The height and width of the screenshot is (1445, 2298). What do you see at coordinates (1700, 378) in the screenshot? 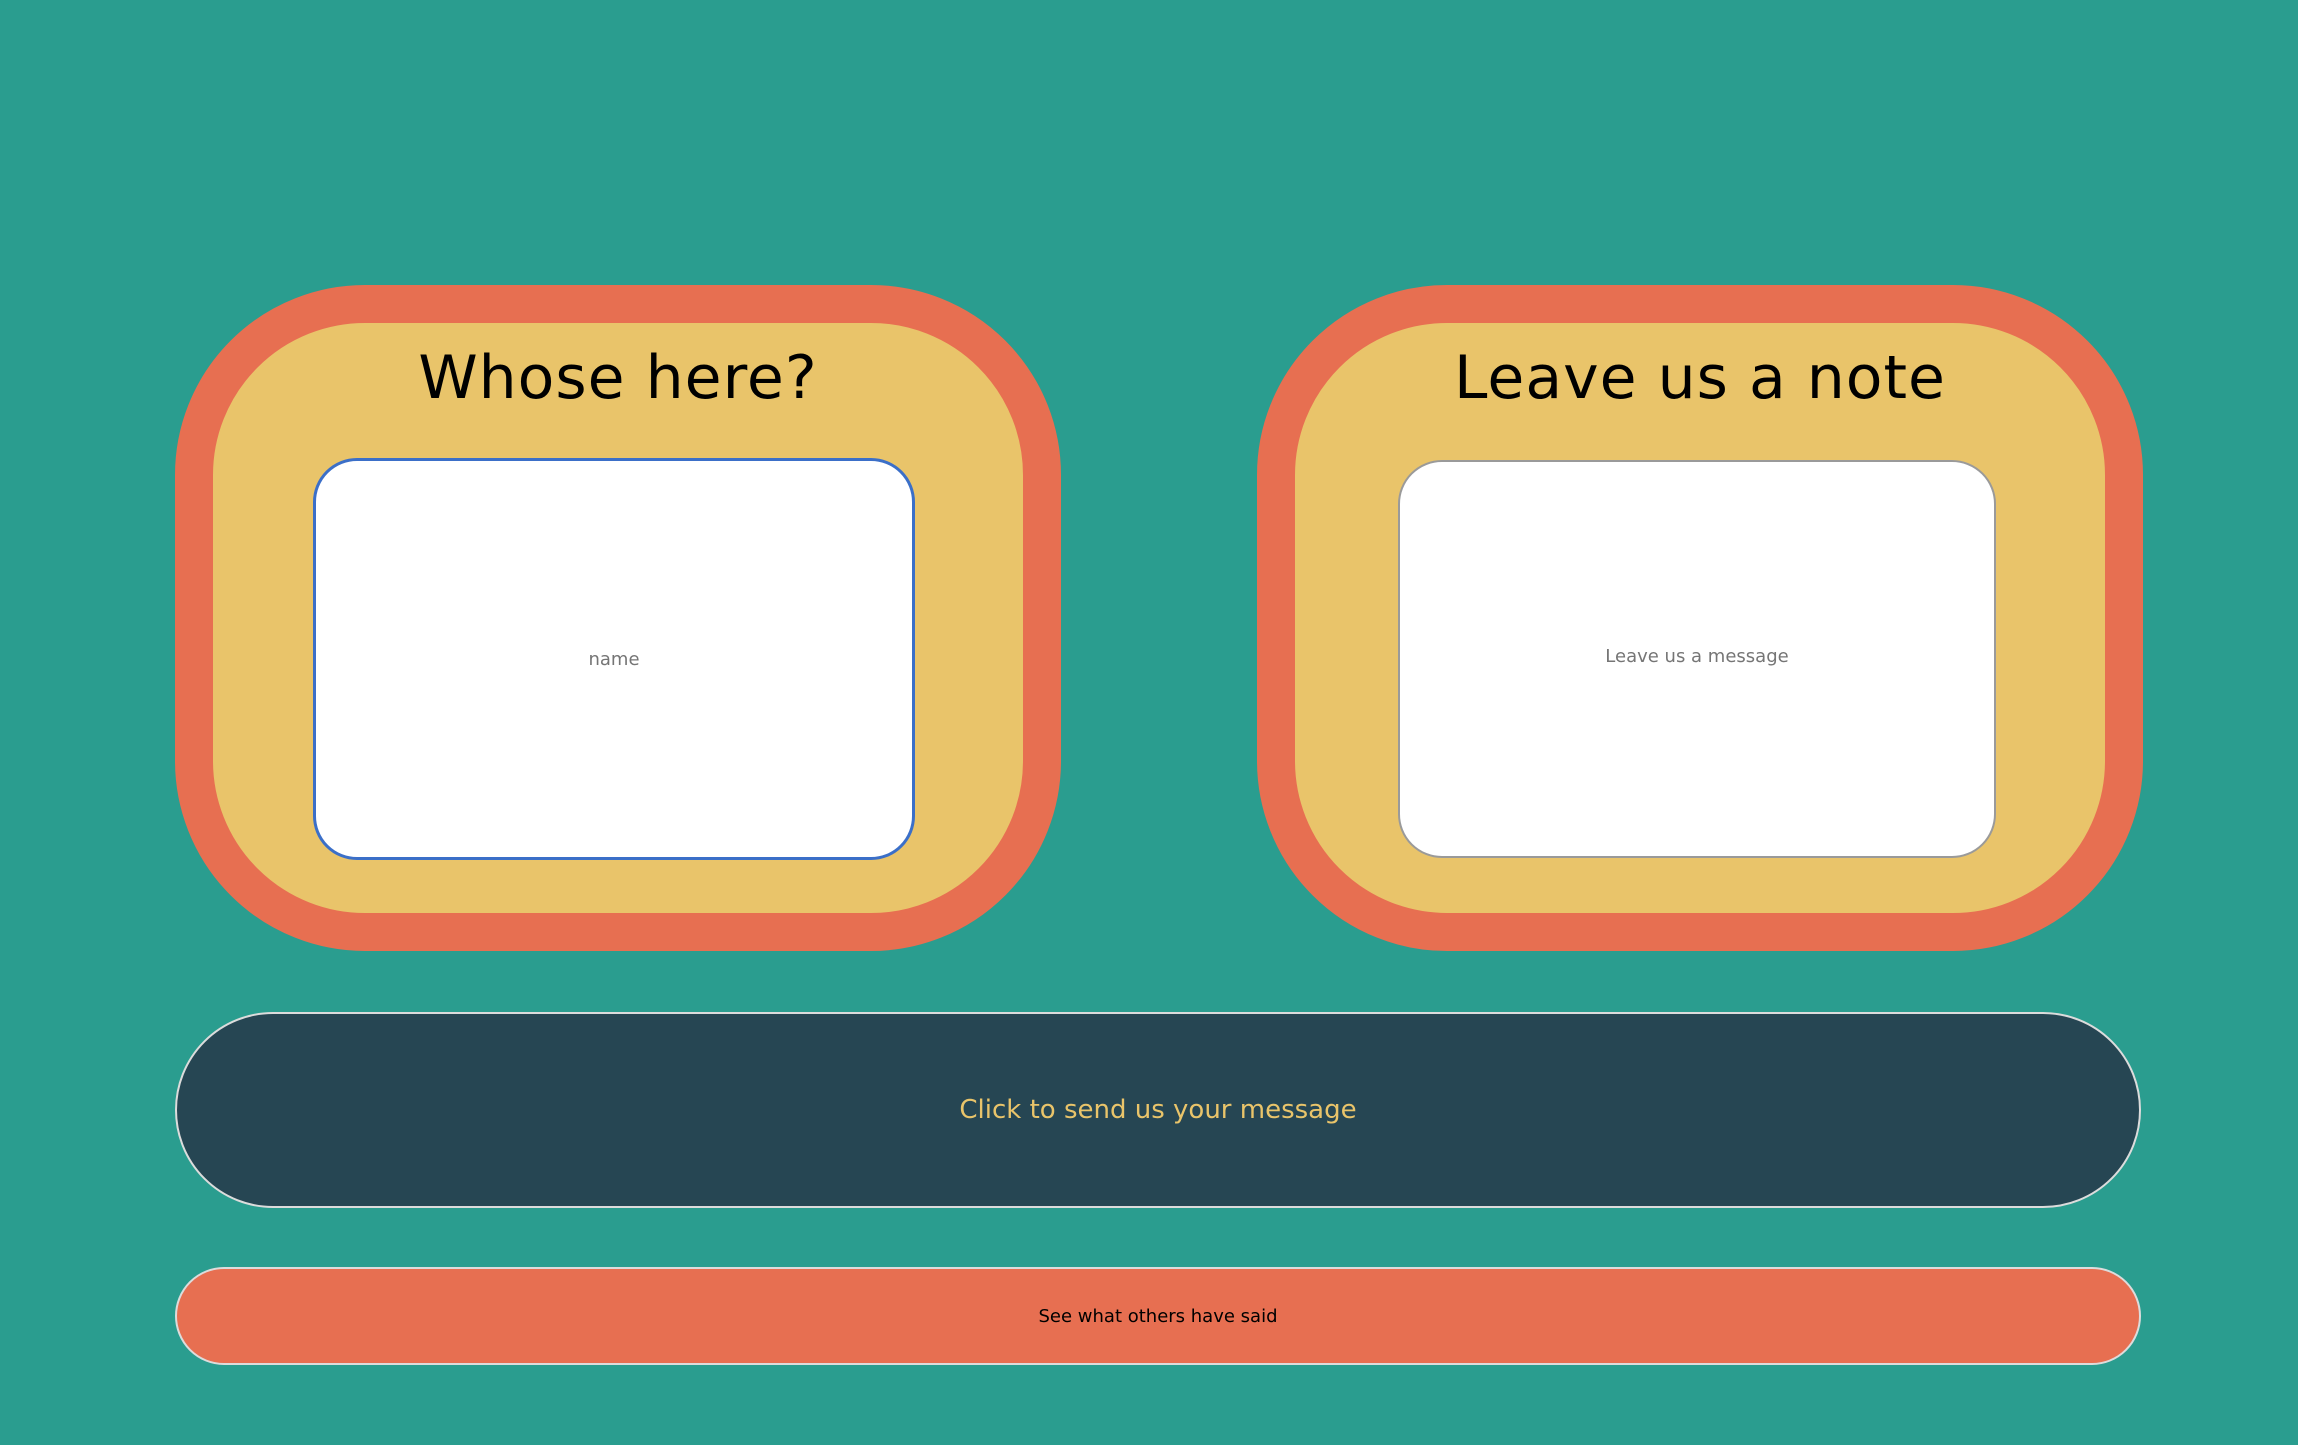
I see `note-card-title: Leave us a note` at bounding box center [1700, 378].